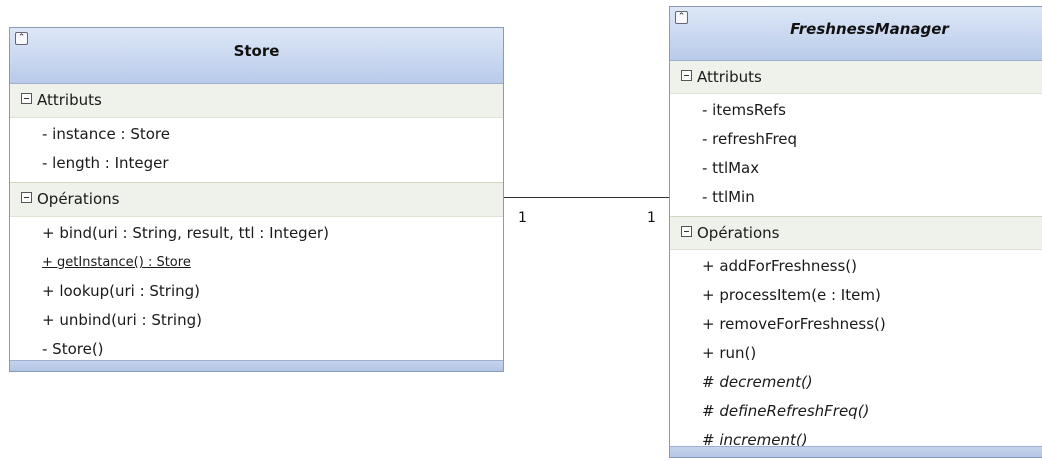  Describe the element at coordinates (856, 324) in the screenshot. I see `operation-item: + removeForFreshness()` at that location.